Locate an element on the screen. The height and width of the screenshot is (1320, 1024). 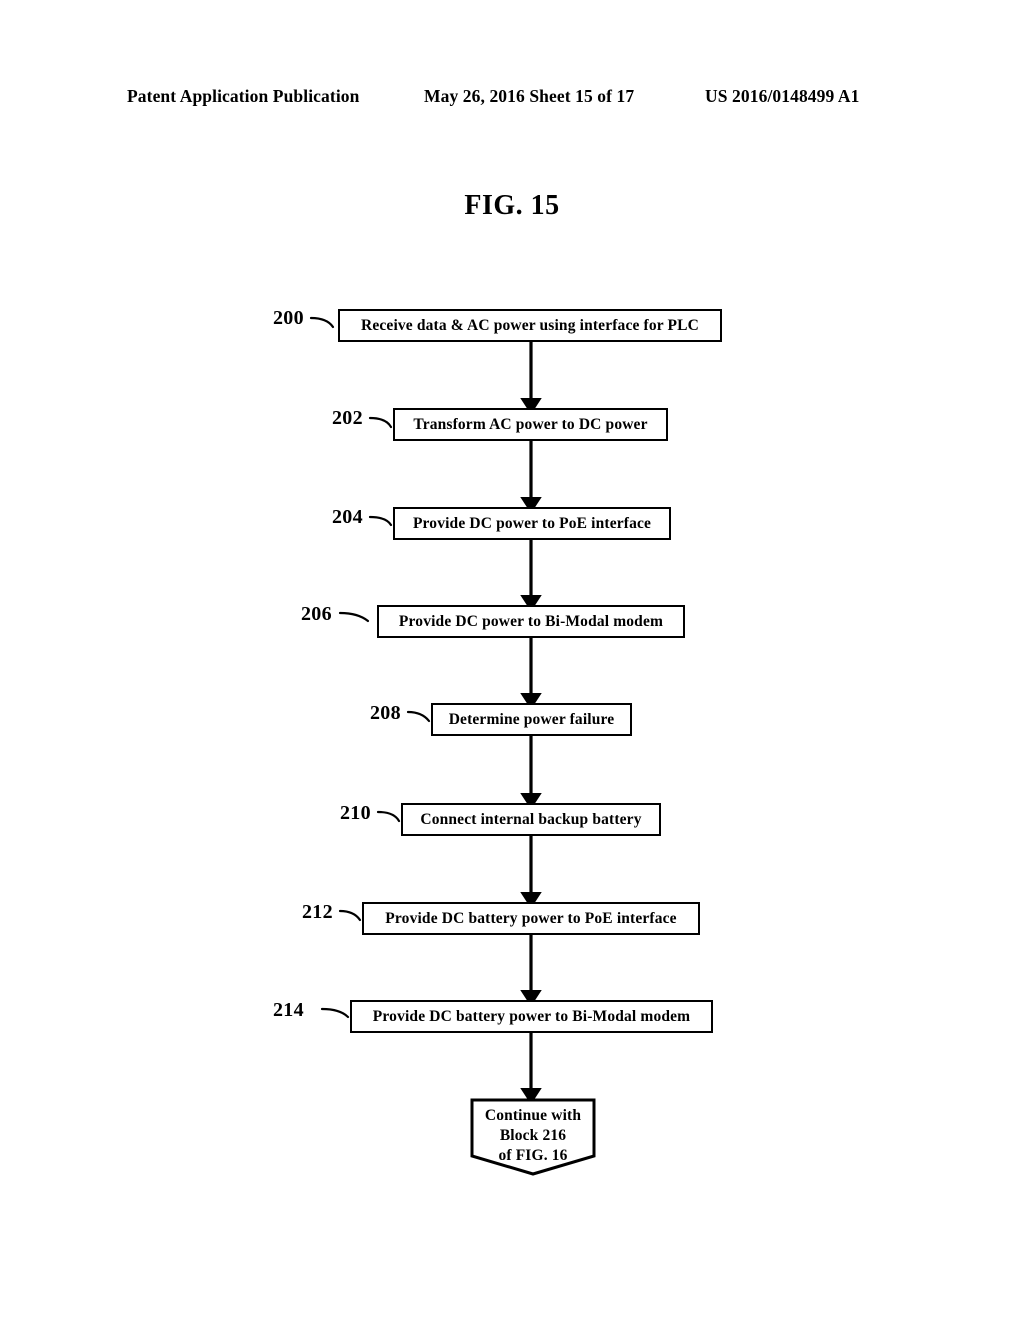
reference-numeral-214: 214 is located at coordinates (288, 1010).